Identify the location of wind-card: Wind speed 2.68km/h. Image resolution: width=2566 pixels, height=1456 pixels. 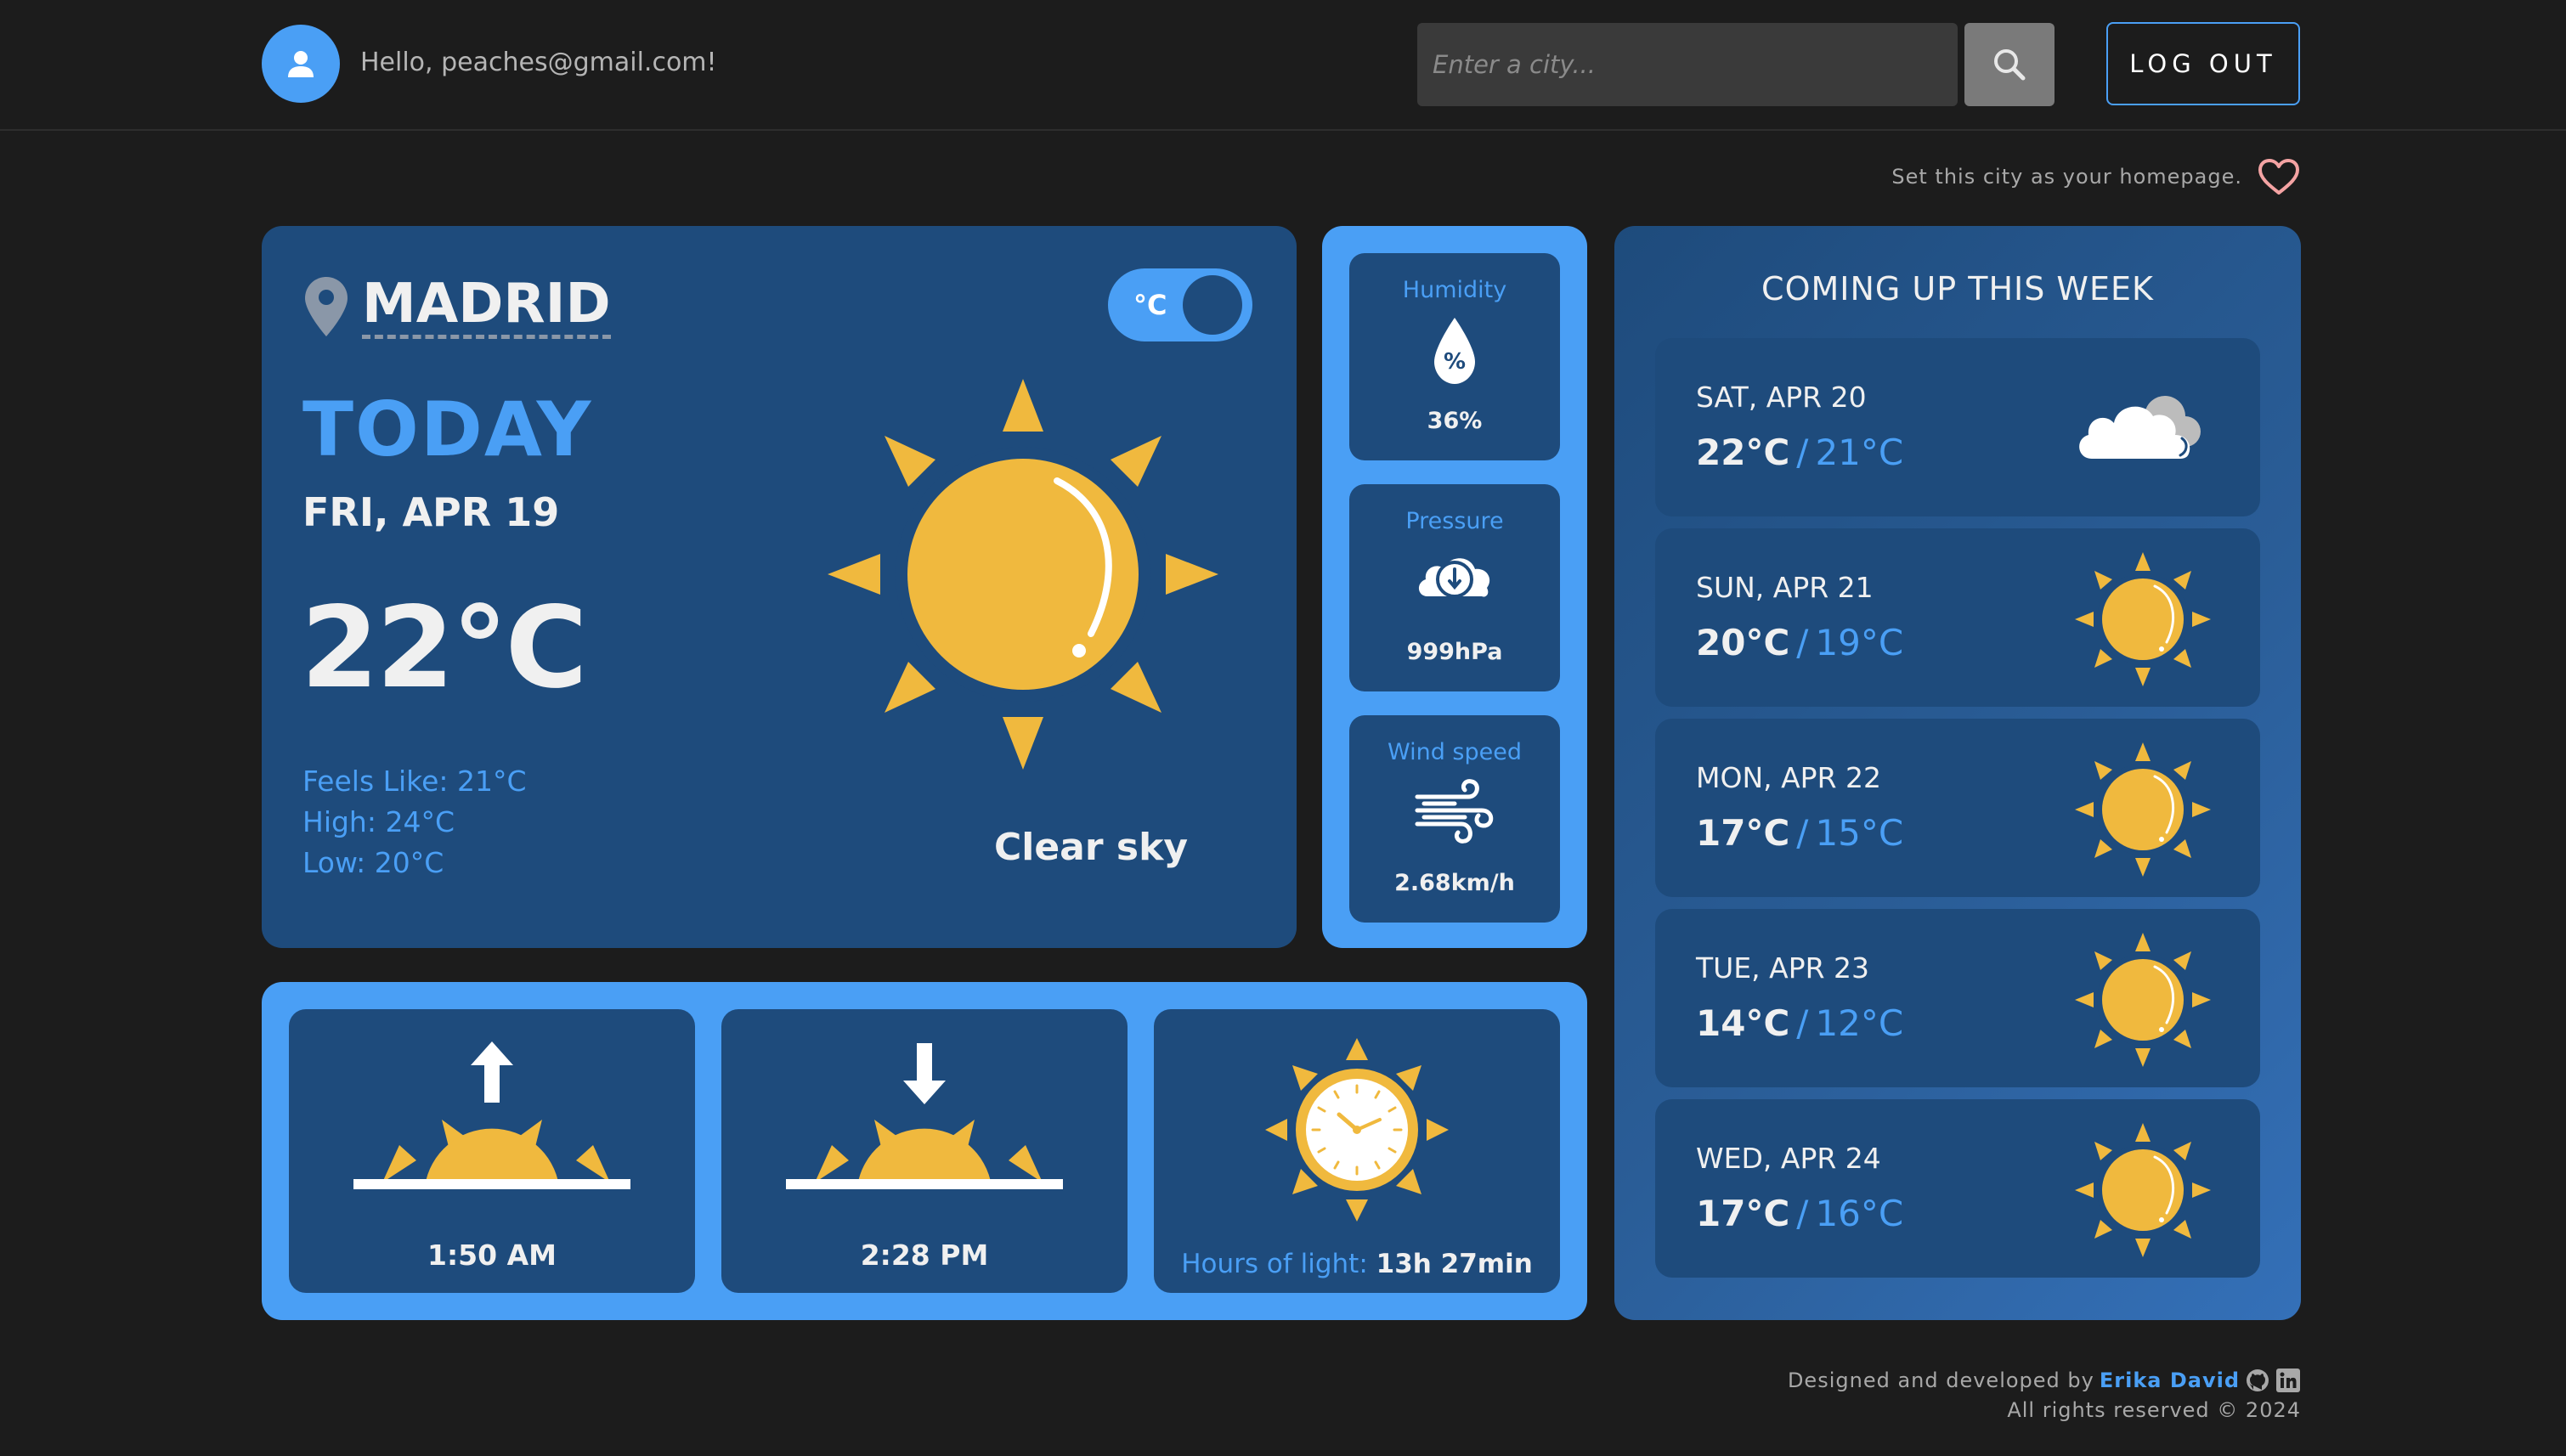
(1454, 819).